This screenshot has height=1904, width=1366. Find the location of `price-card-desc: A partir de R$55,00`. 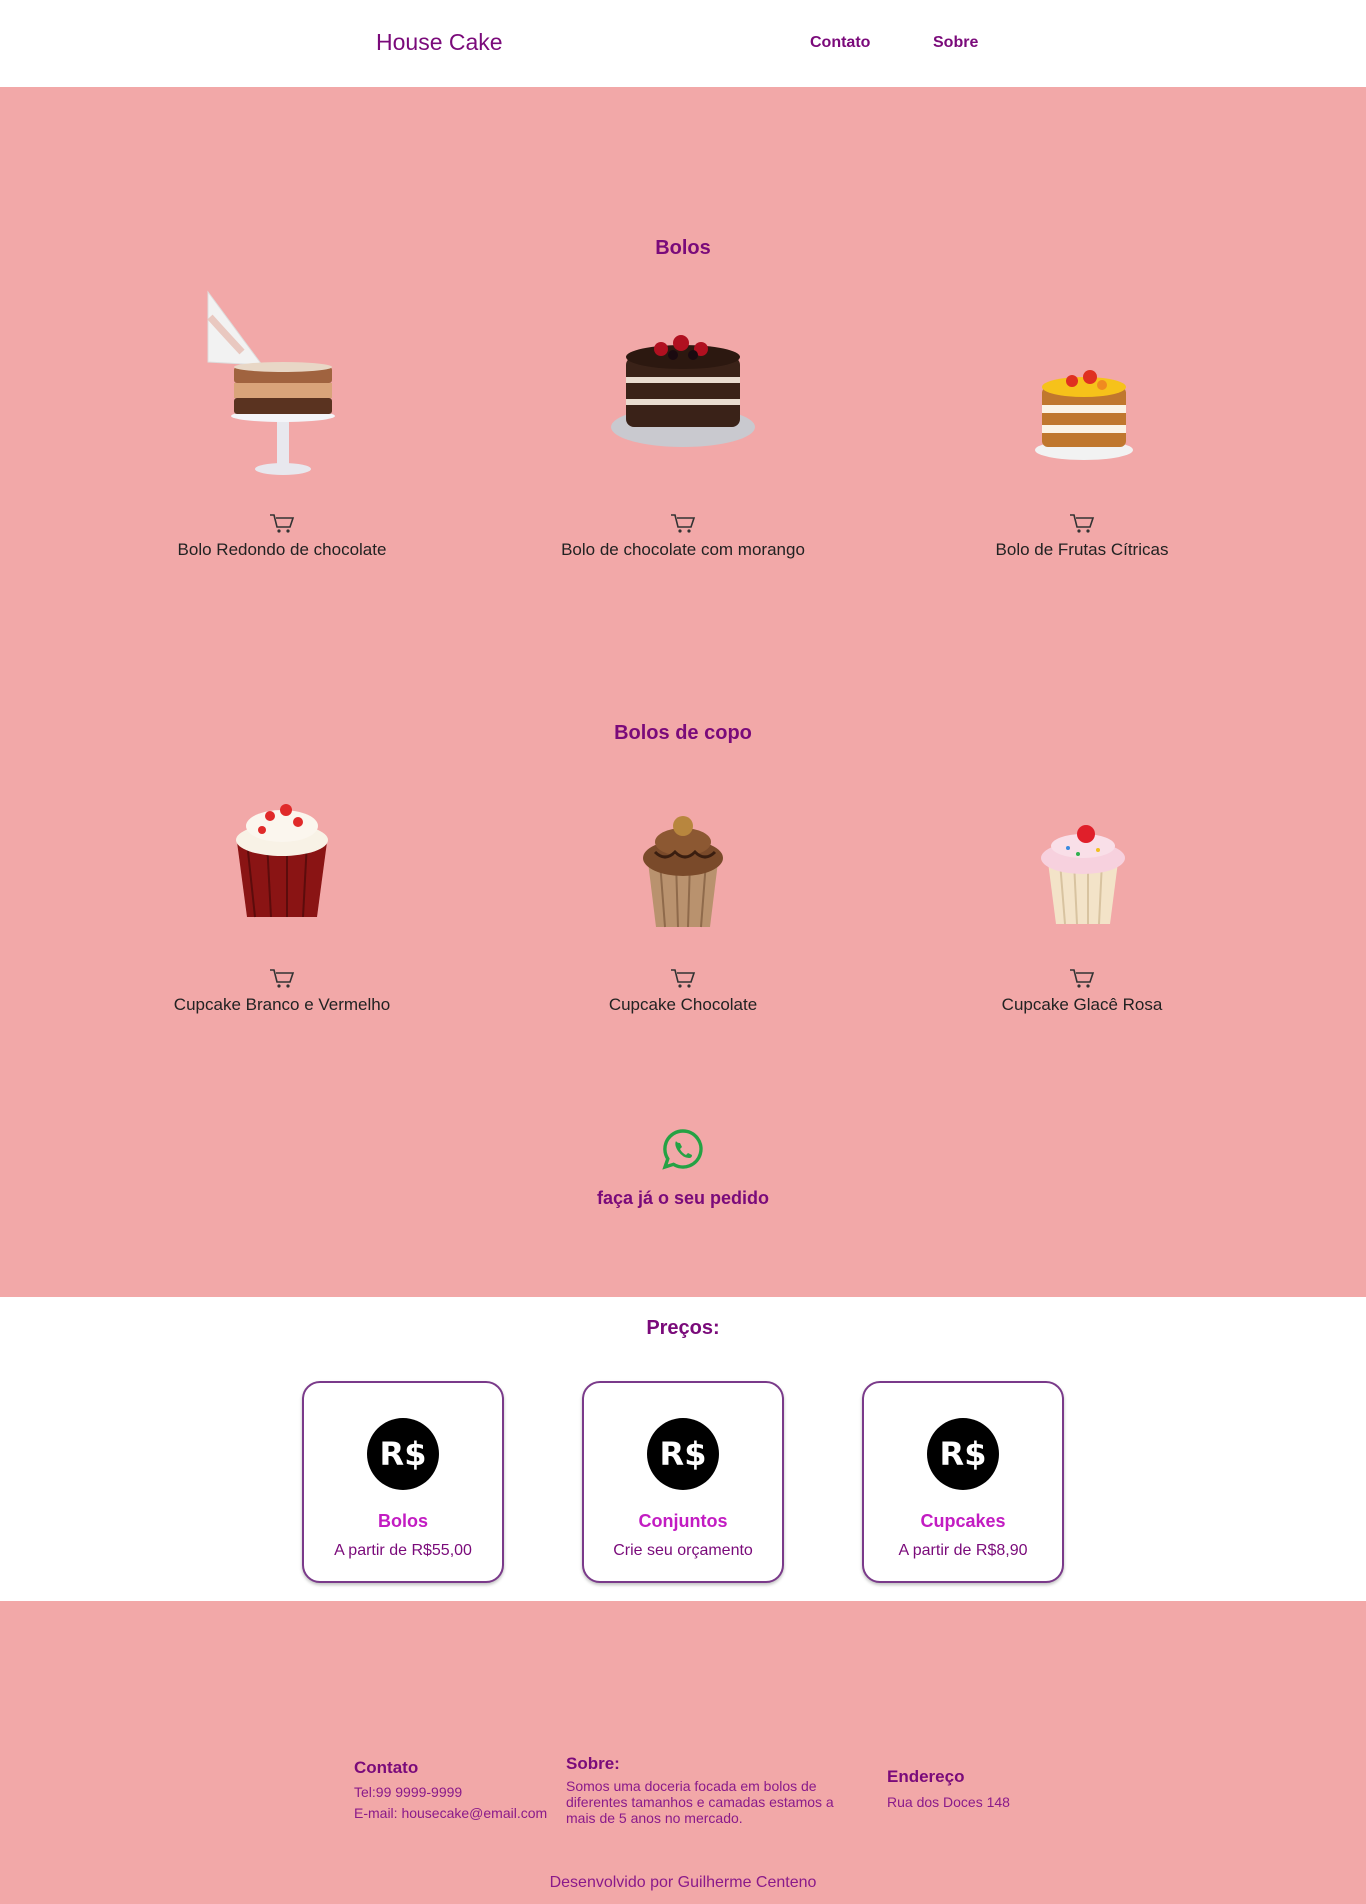

price-card-desc: A partir de R$55,00 is located at coordinates (403, 1550).